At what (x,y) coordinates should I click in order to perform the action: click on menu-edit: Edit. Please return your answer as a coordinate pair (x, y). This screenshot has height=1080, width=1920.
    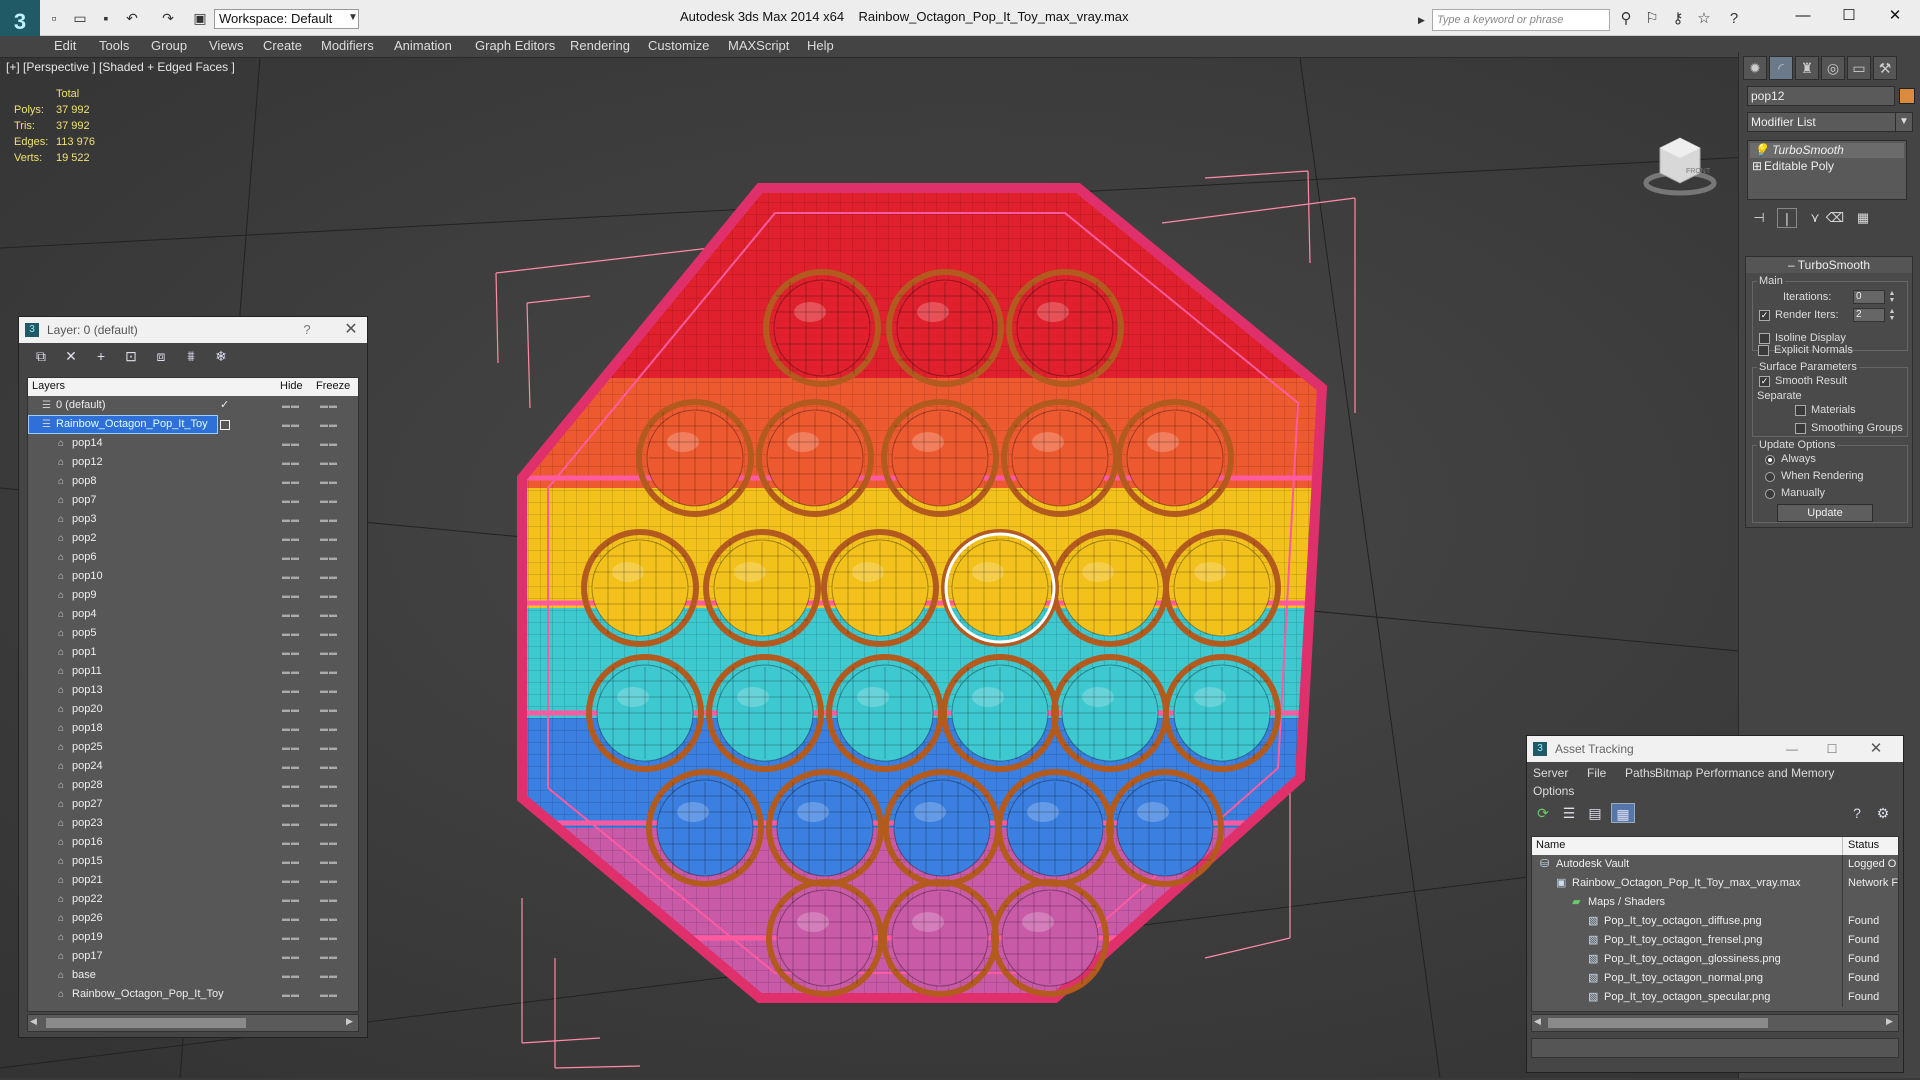
    Looking at the image, I should click on (65, 45).